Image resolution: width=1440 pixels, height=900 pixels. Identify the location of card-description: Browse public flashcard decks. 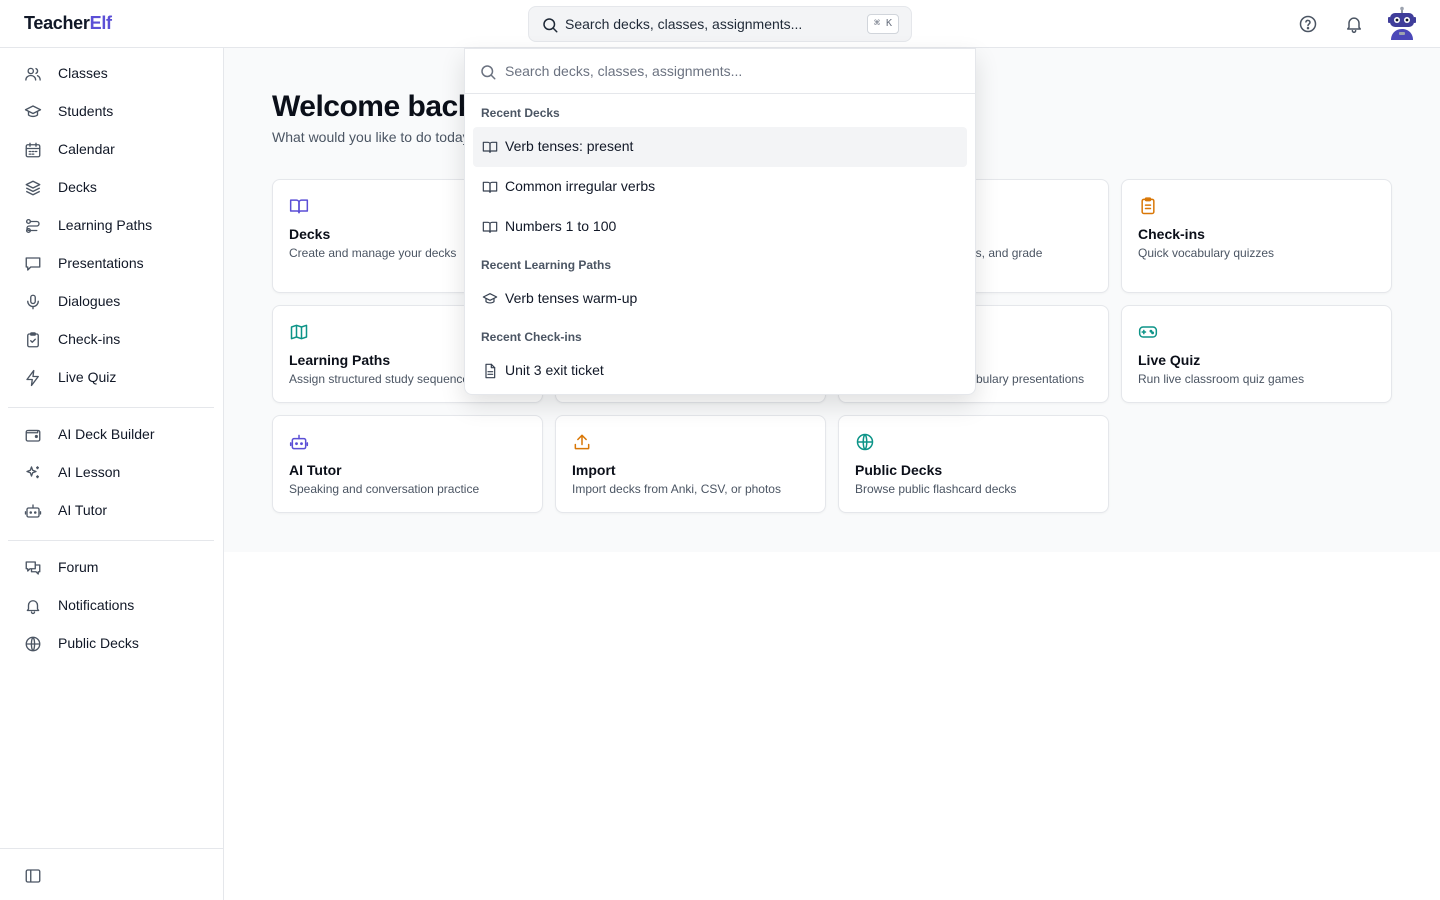
(936, 489).